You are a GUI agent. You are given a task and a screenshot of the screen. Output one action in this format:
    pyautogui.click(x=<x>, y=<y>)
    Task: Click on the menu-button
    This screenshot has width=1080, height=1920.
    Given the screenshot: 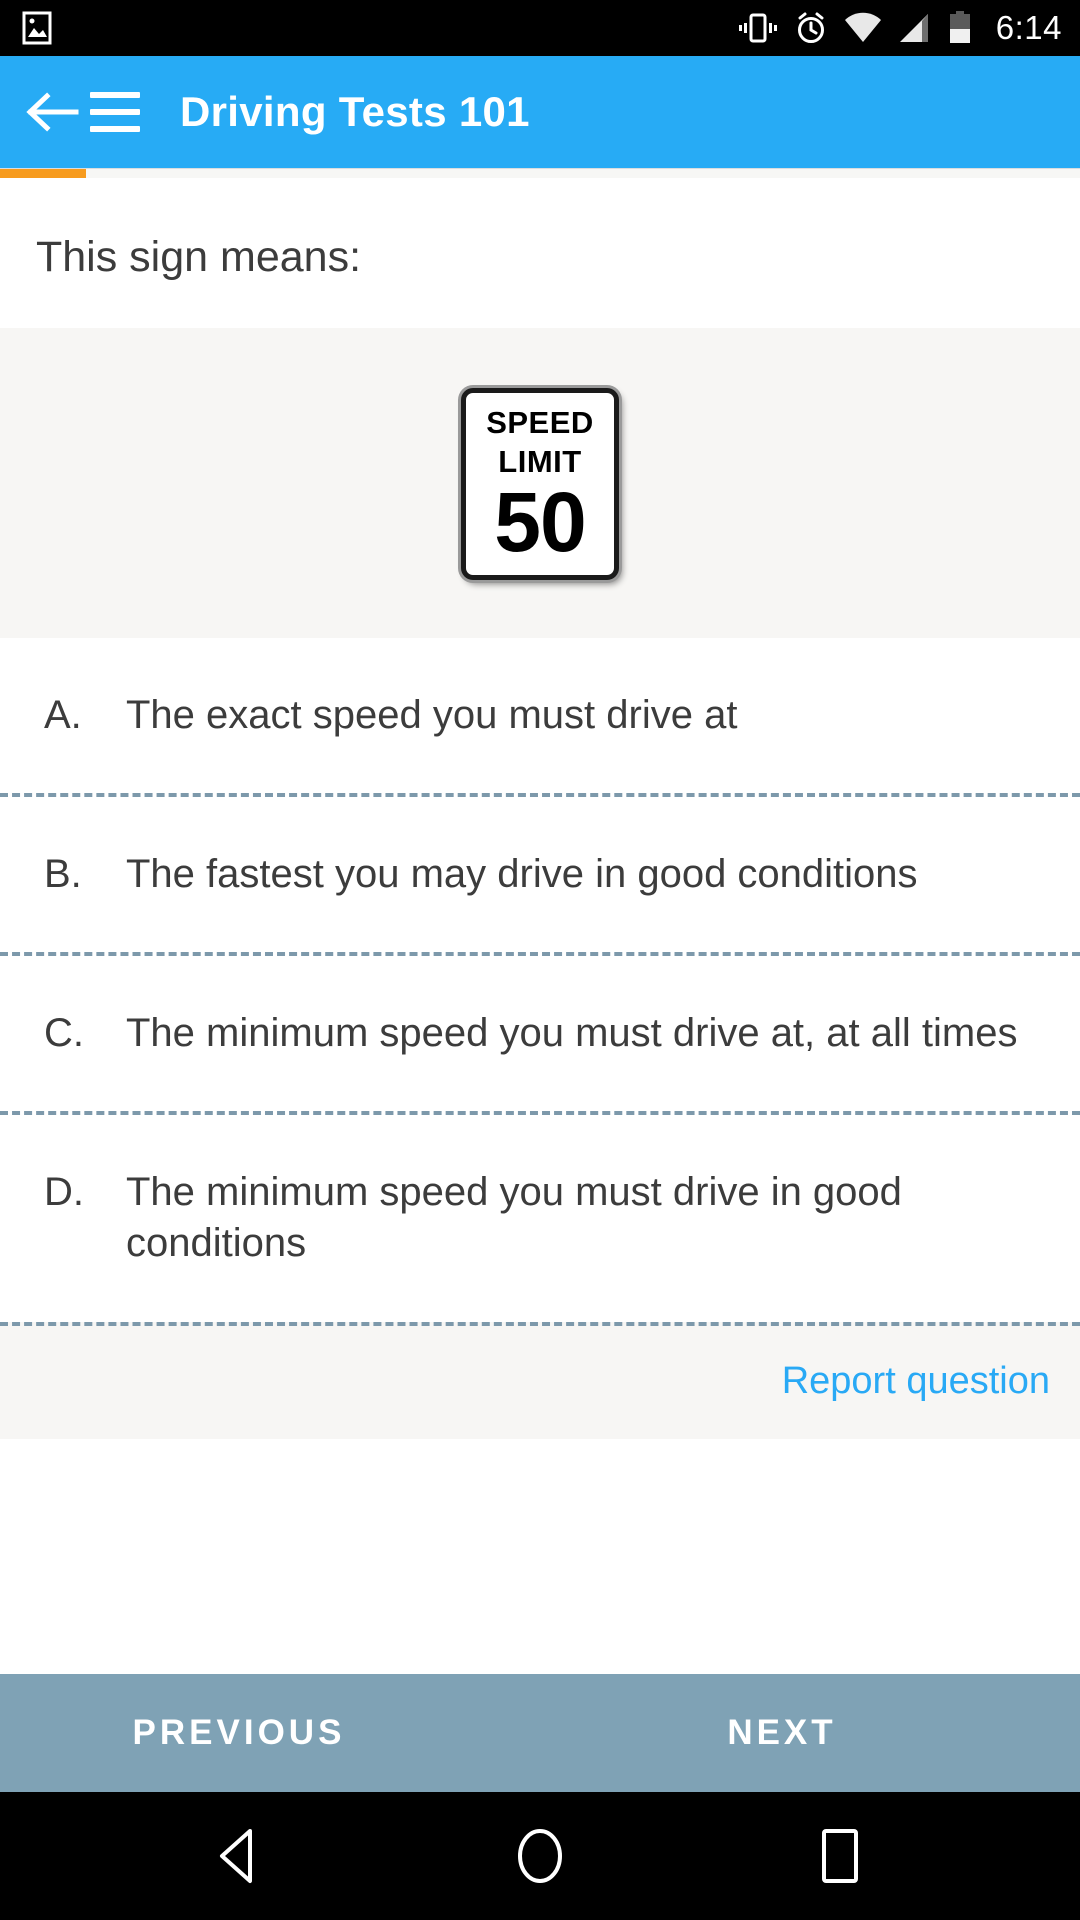 What is the action you would take?
    pyautogui.click(x=115, y=112)
    